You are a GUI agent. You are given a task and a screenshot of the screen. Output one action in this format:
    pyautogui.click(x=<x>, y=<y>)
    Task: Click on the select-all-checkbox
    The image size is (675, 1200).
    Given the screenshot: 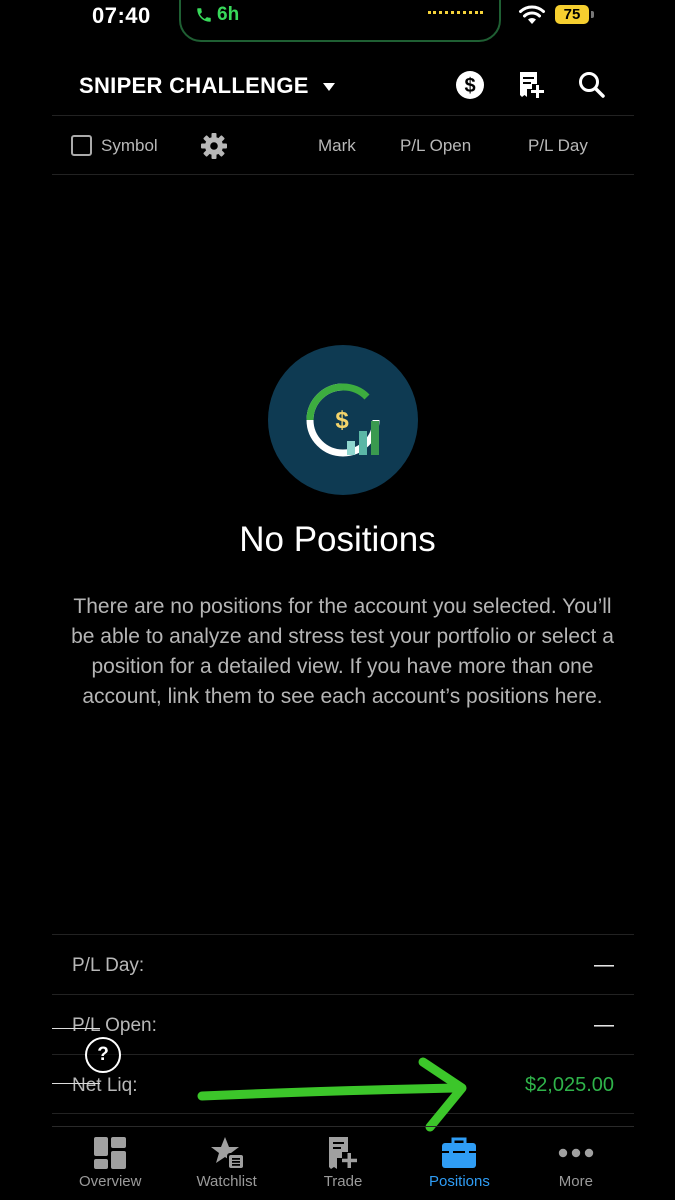 What is the action you would take?
    pyautogui.click(x=81, y=145)
    